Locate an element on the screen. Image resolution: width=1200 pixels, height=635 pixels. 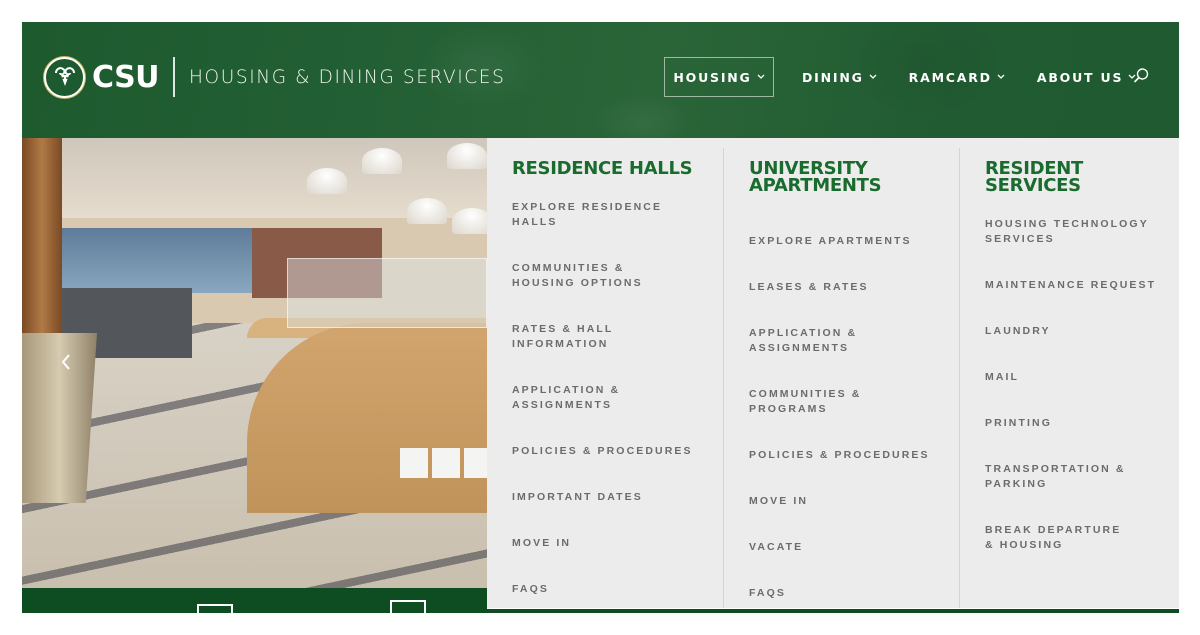
menu-link: EXPLORE APARTMENTS is located at coordinates (844, 241).